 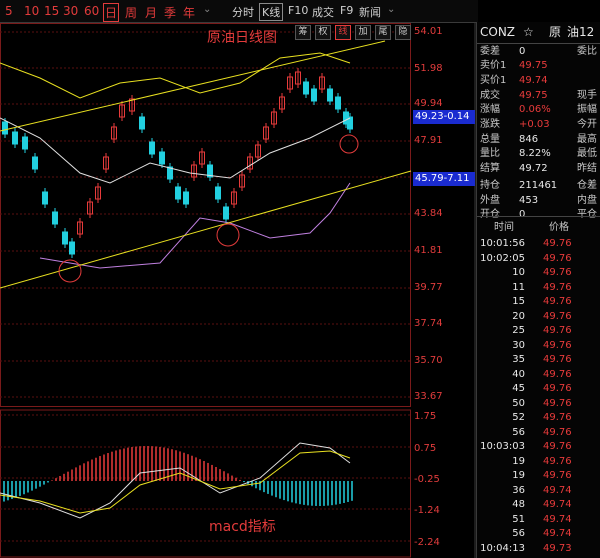 I want to click on trade-time: 11, so click(x=518, y=287).